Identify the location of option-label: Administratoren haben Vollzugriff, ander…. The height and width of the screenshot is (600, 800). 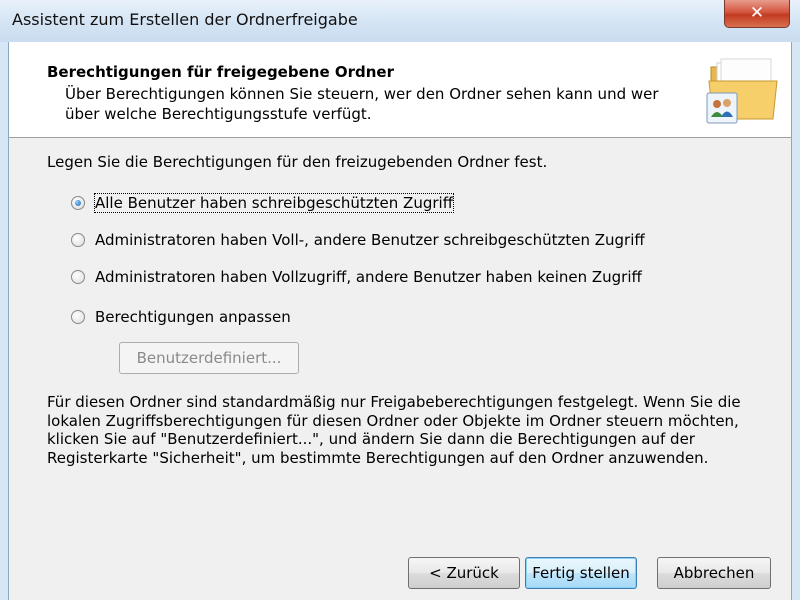
(368, 277).